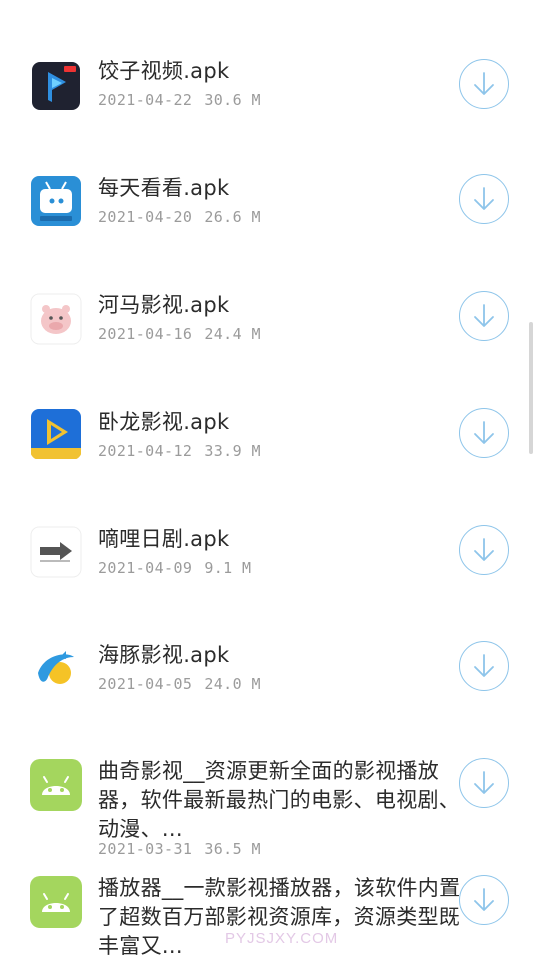 The image size is (540, 960). What do you see at coordinates (164, 422) in the screenshot?
I see `file-name: 卧龙影视.apk` at bounding box center [164, 422].